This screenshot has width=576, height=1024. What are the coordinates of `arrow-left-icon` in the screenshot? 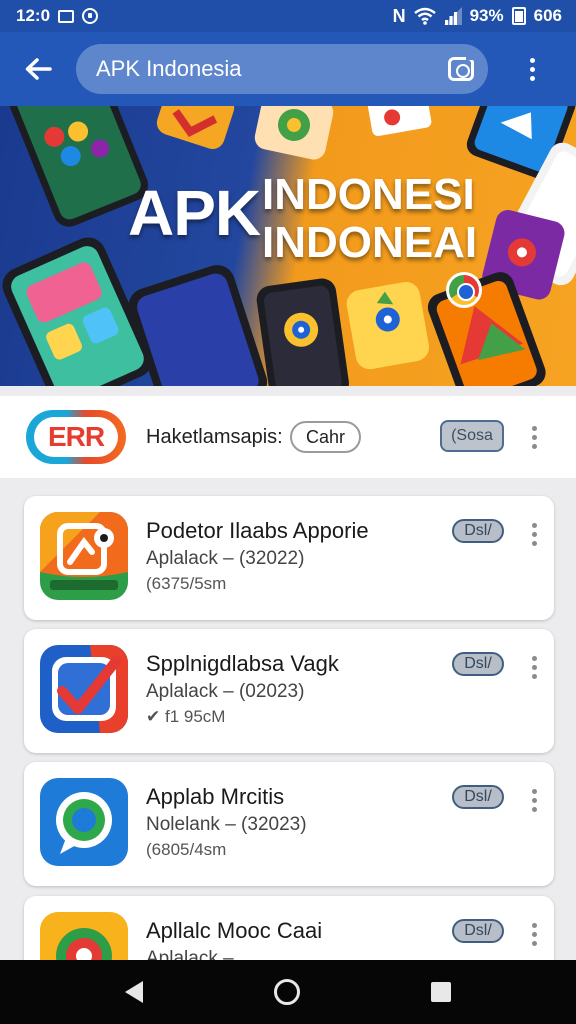 It's located at (38, 69).